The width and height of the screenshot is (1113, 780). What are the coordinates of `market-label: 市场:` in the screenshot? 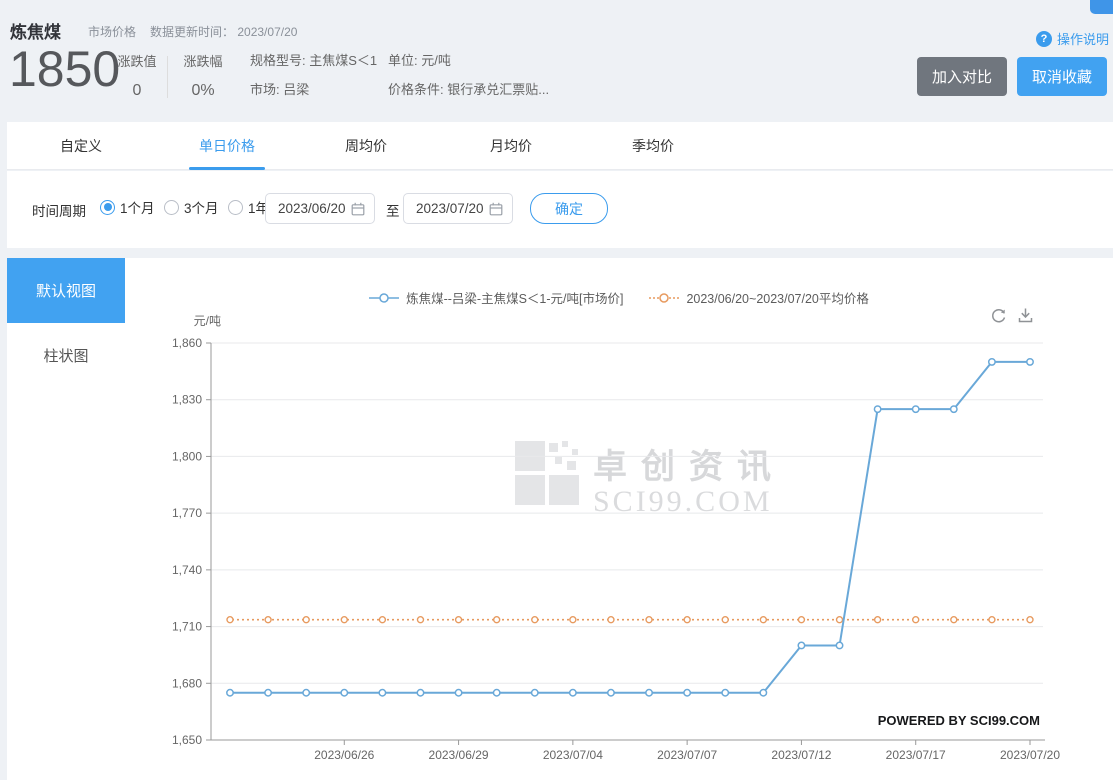 It's located at (265, 89).